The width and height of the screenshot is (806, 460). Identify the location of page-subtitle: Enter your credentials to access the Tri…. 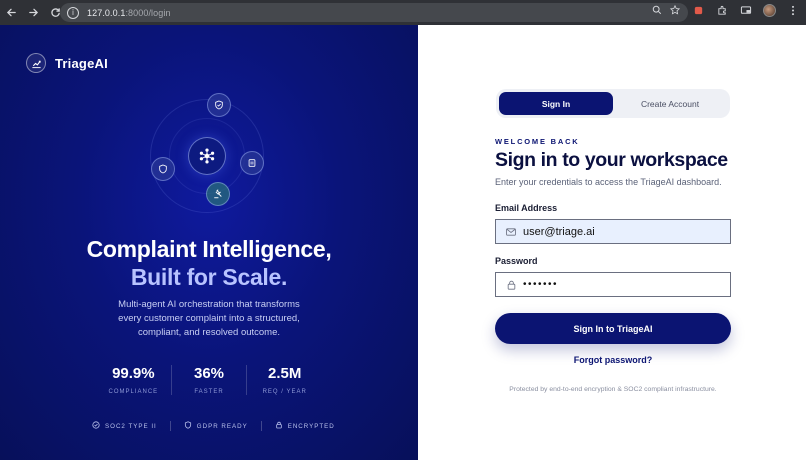
(608, 182).